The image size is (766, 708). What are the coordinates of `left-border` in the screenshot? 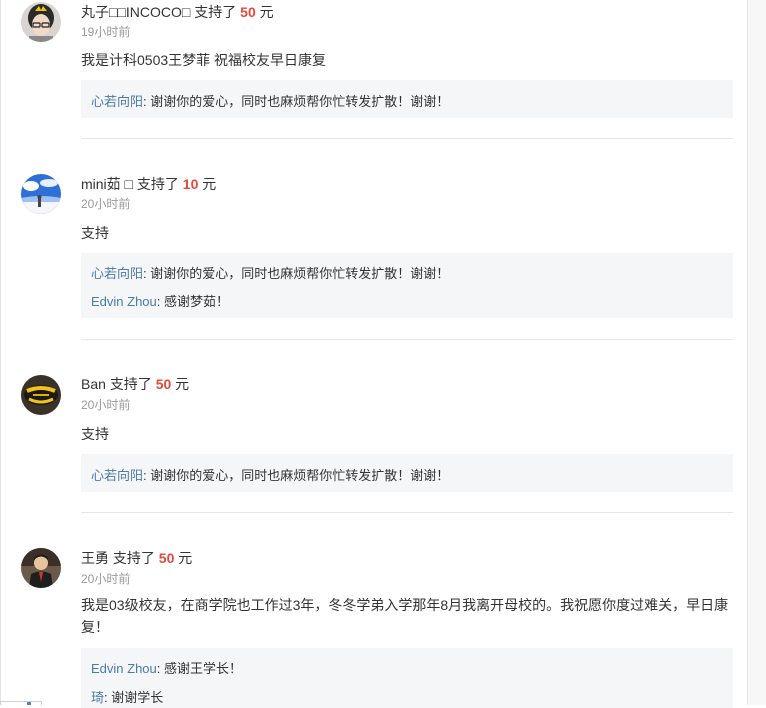 It's located at (0, 352).